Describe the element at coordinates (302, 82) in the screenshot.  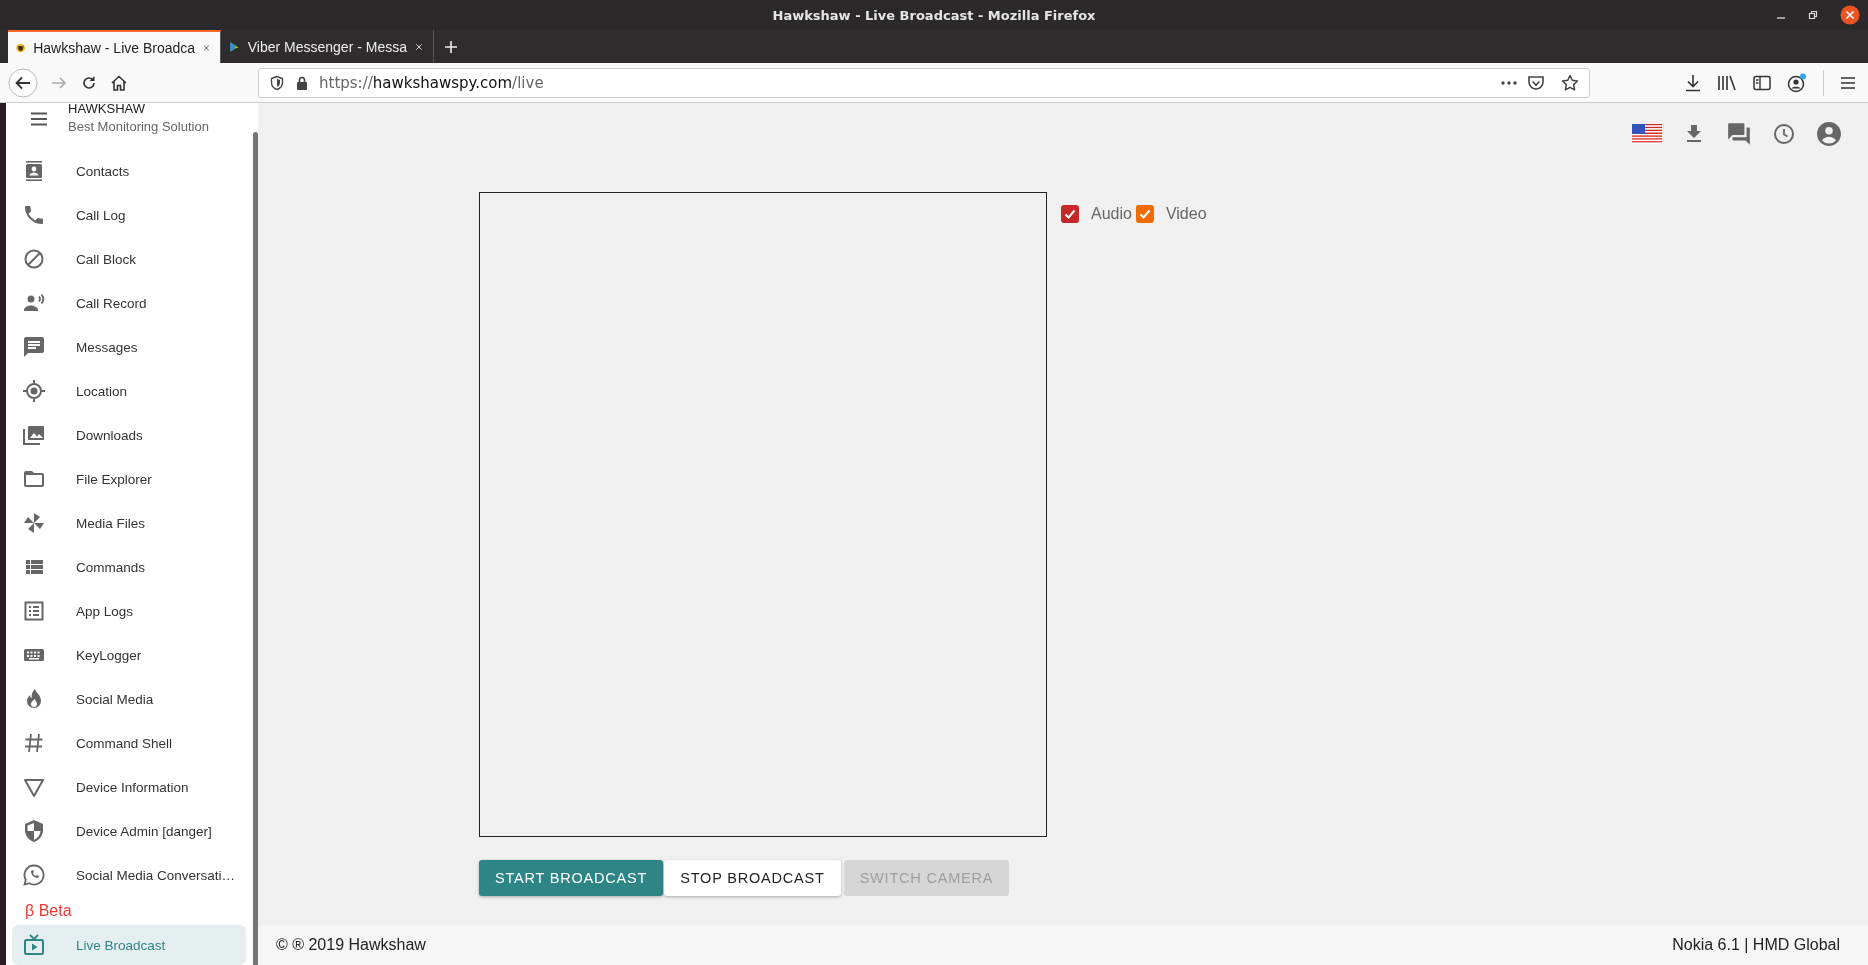
I see `lock-icon` at that location.